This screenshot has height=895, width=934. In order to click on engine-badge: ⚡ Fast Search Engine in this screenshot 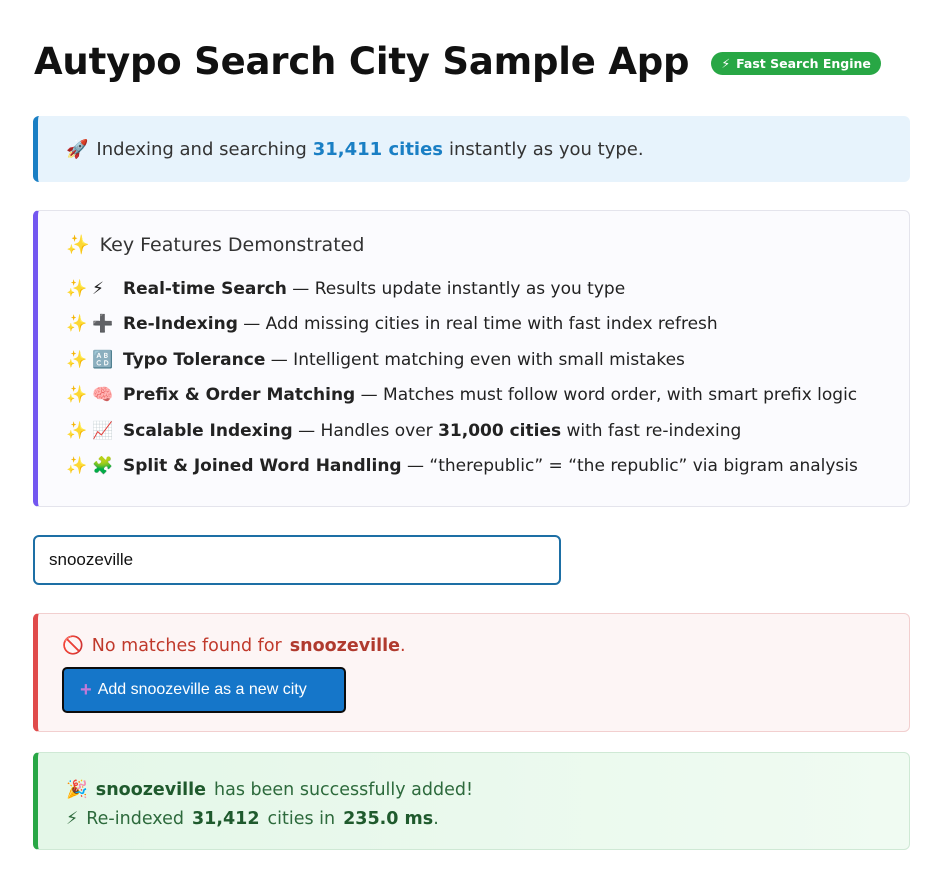, I will do `click(796, 63)`.